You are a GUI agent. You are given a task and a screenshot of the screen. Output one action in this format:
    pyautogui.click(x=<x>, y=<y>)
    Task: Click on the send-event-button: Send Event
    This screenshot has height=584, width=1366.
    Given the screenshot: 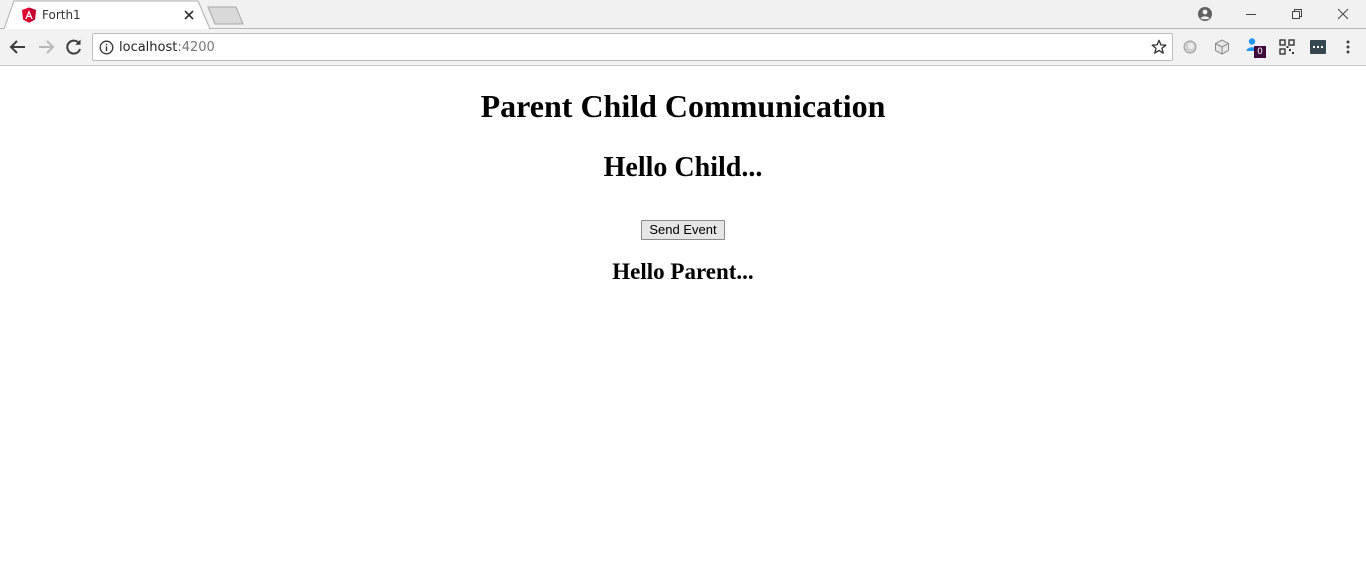 What is the action you would take?
    pyautogui.click(x=683, y=230)
    